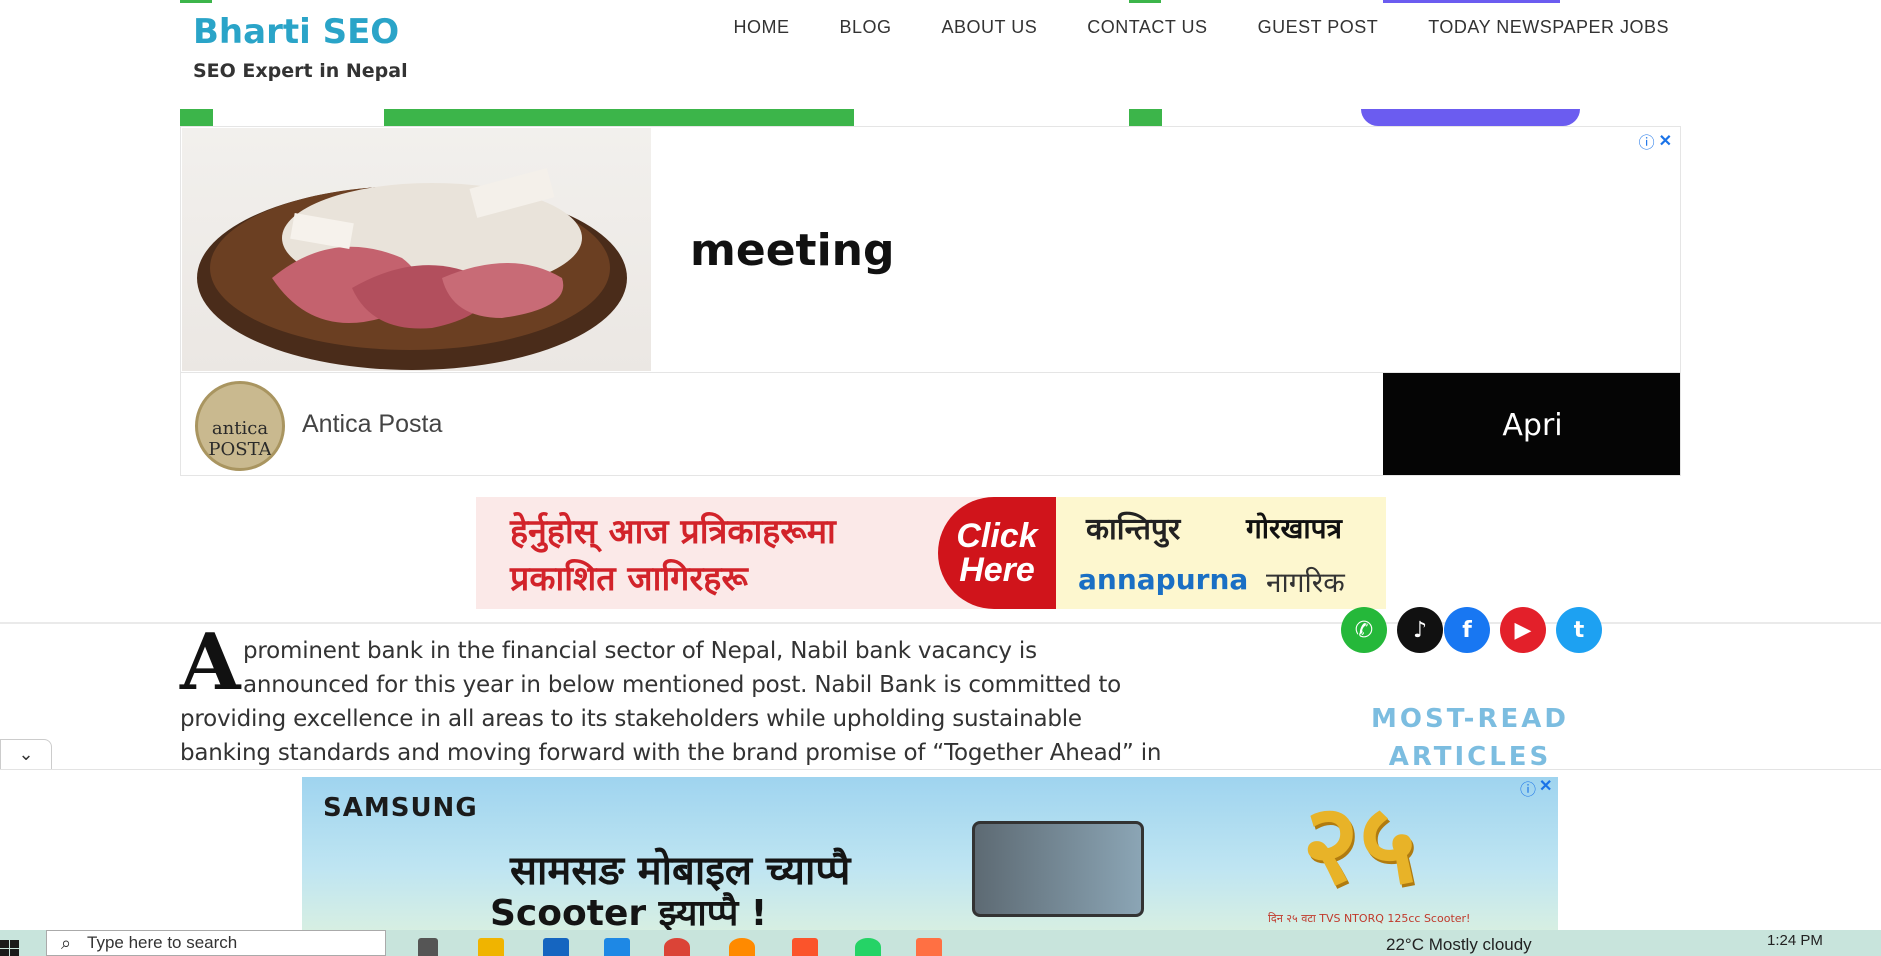 The height and width of the screenshot is (956, 1881). I want to click on ad-footer: antica POSTA Antica Posta Apri, so click(930, 423).